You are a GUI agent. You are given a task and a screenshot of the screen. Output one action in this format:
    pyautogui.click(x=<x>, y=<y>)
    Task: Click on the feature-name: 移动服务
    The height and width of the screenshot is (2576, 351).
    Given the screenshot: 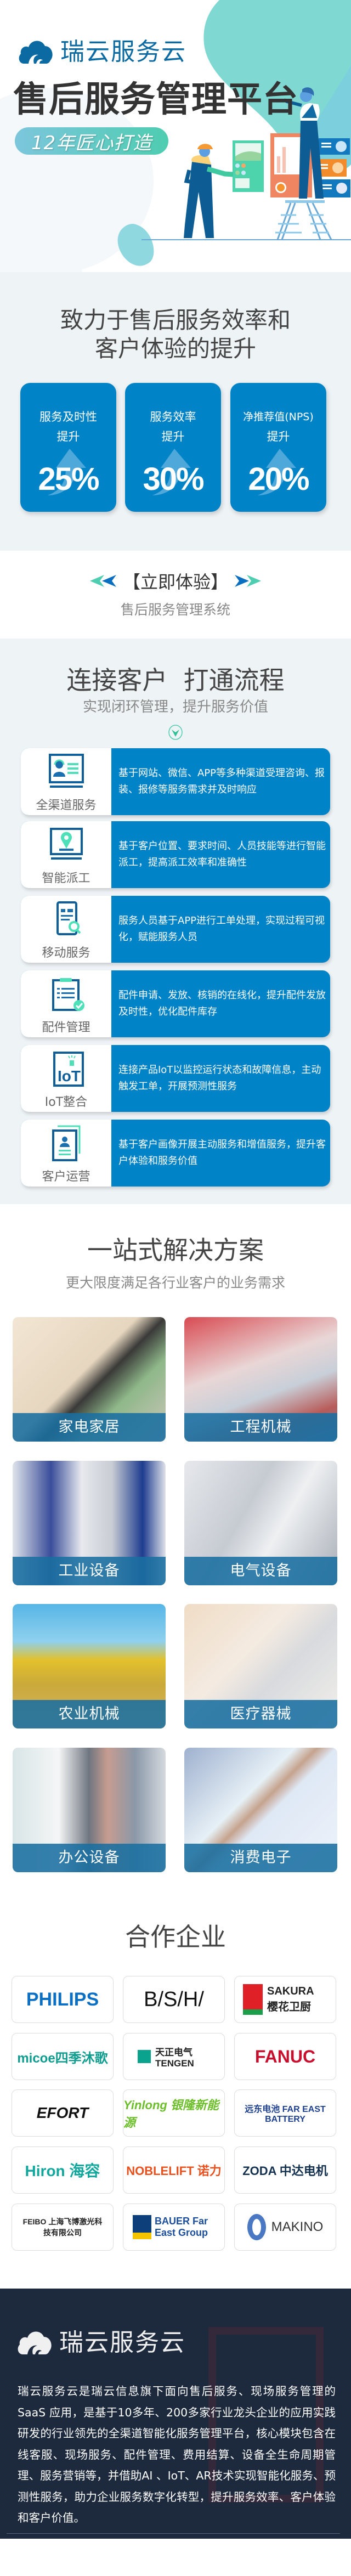 What is the action you would take?
    pyautogui.click(x=66, y=953)
    